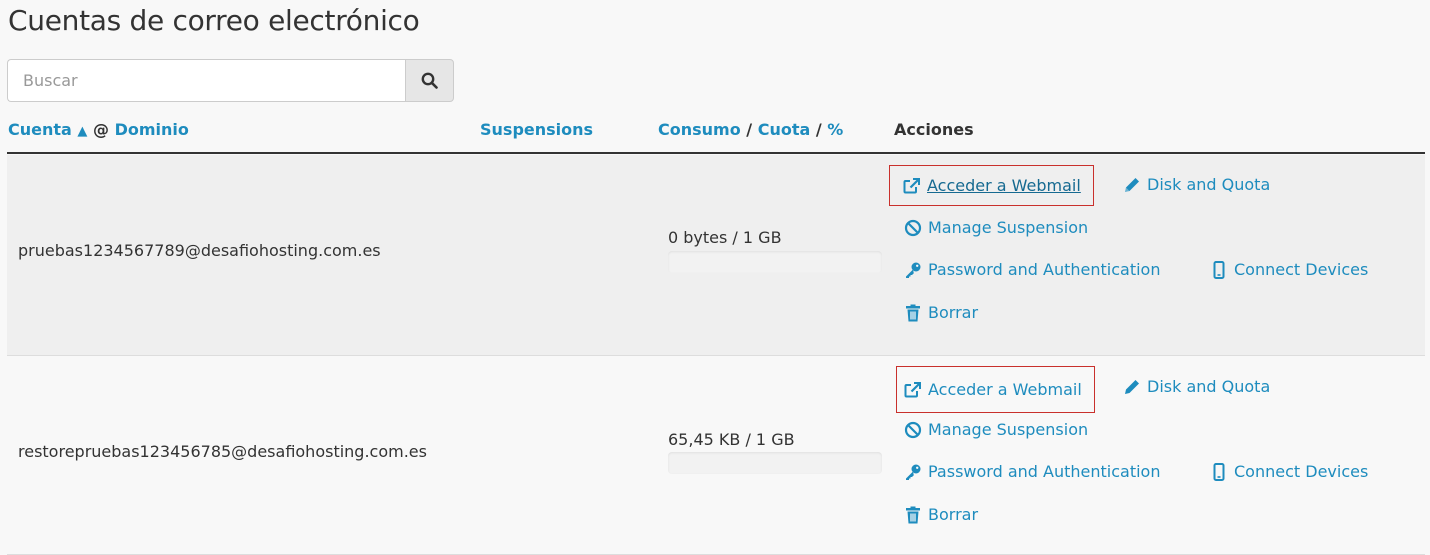 The height and width of the screenshot is (555, 1430). What do you see at coordinates (731, 439) in the screenshot?
I see `usage-text: 65,45 KB / 1 GB` at bounding box center [731, 439].